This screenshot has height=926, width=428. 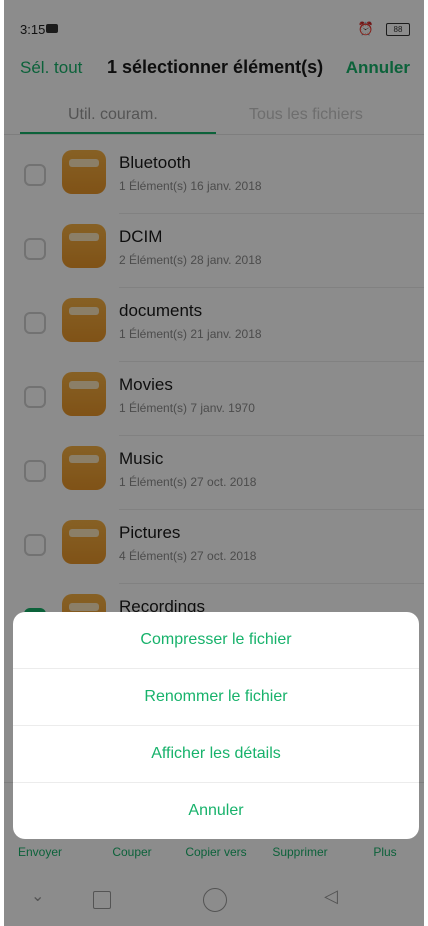 What do you see at coordinates (216, 640) in the screenshot?
I see `compress-file-option: Compresser le fichier` at bounding box center [216, 640].